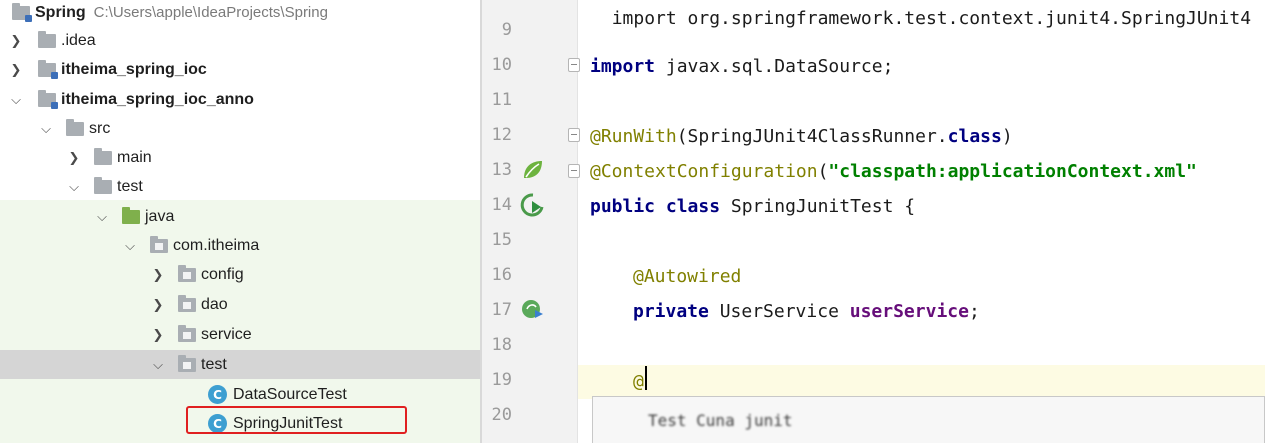 The image size is (1265, 443). I want to click on tree-item-datasourcetest: C DataSourceTest, so click(240, 394).